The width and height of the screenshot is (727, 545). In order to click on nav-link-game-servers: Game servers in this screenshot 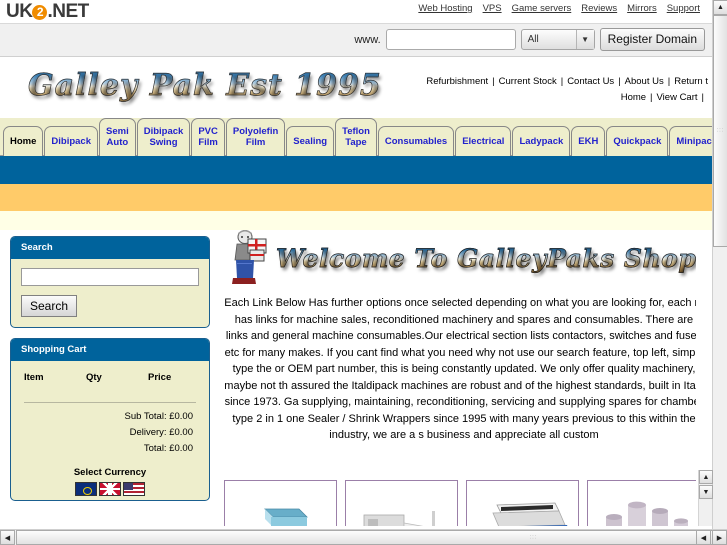, I will do `click(542, 8)`.